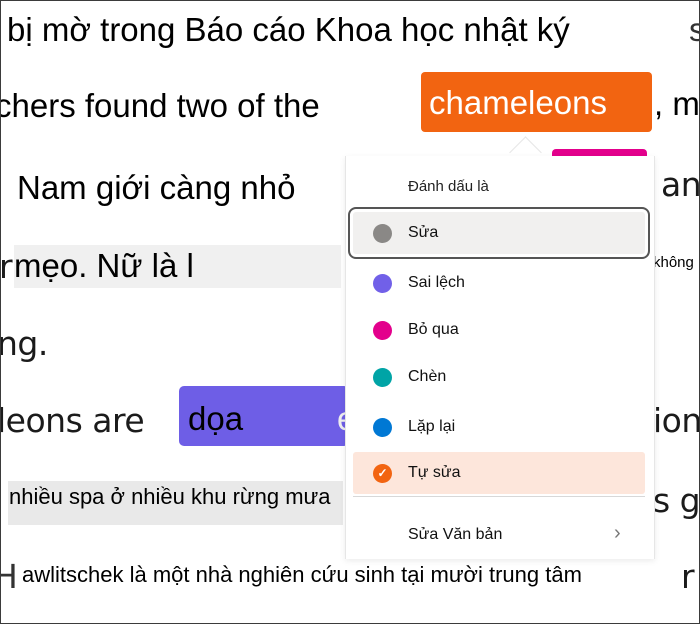 The width and height of the screenshot is (700, 624). What do you see at coordinates (216, 418) in the screenshot?
I see `highlighted-word-doa-text: dọa` at bounding box center [216, 418].